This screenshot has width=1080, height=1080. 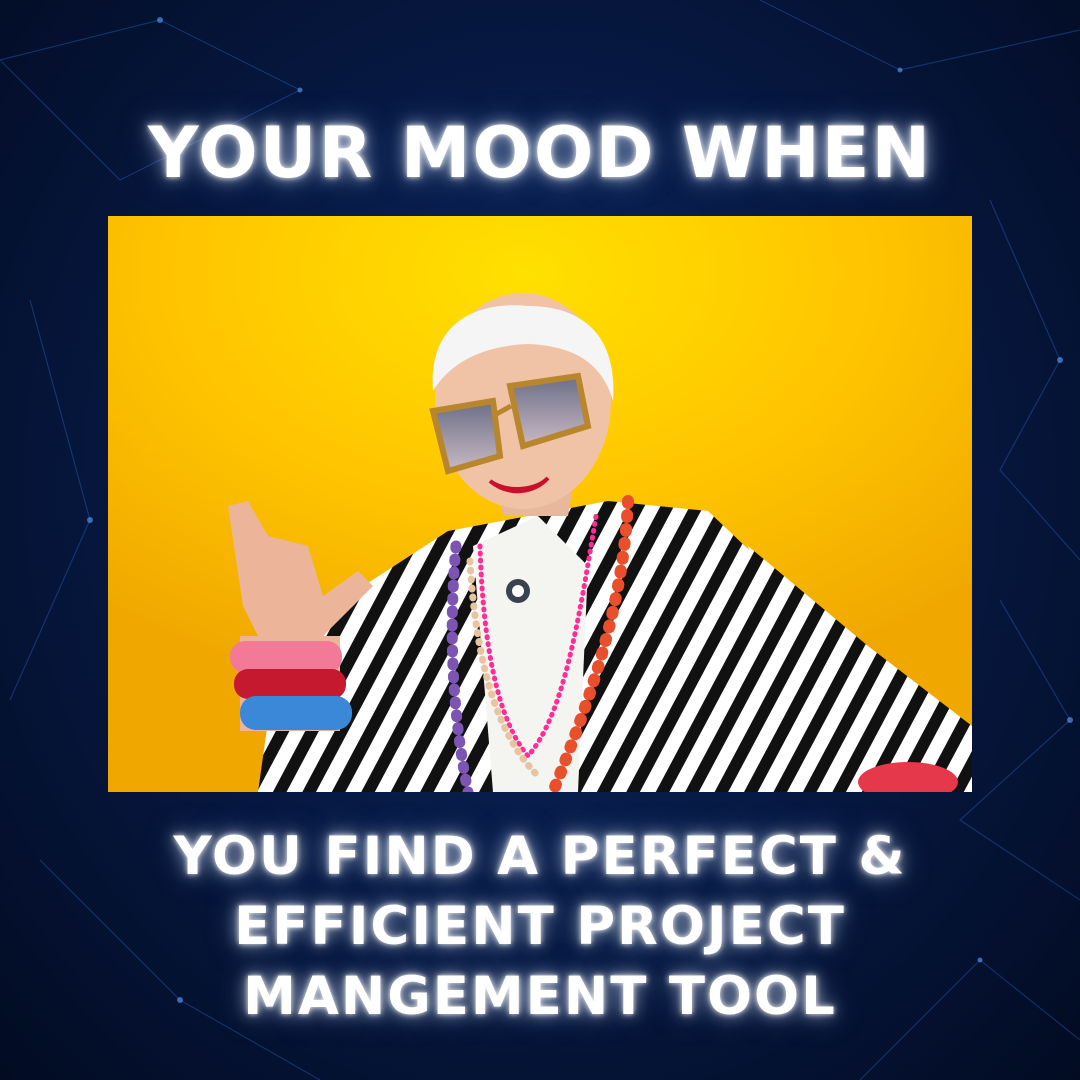 I want to click on headline-top: YOUR MOOD WHEN, so click(x=540, y=153).